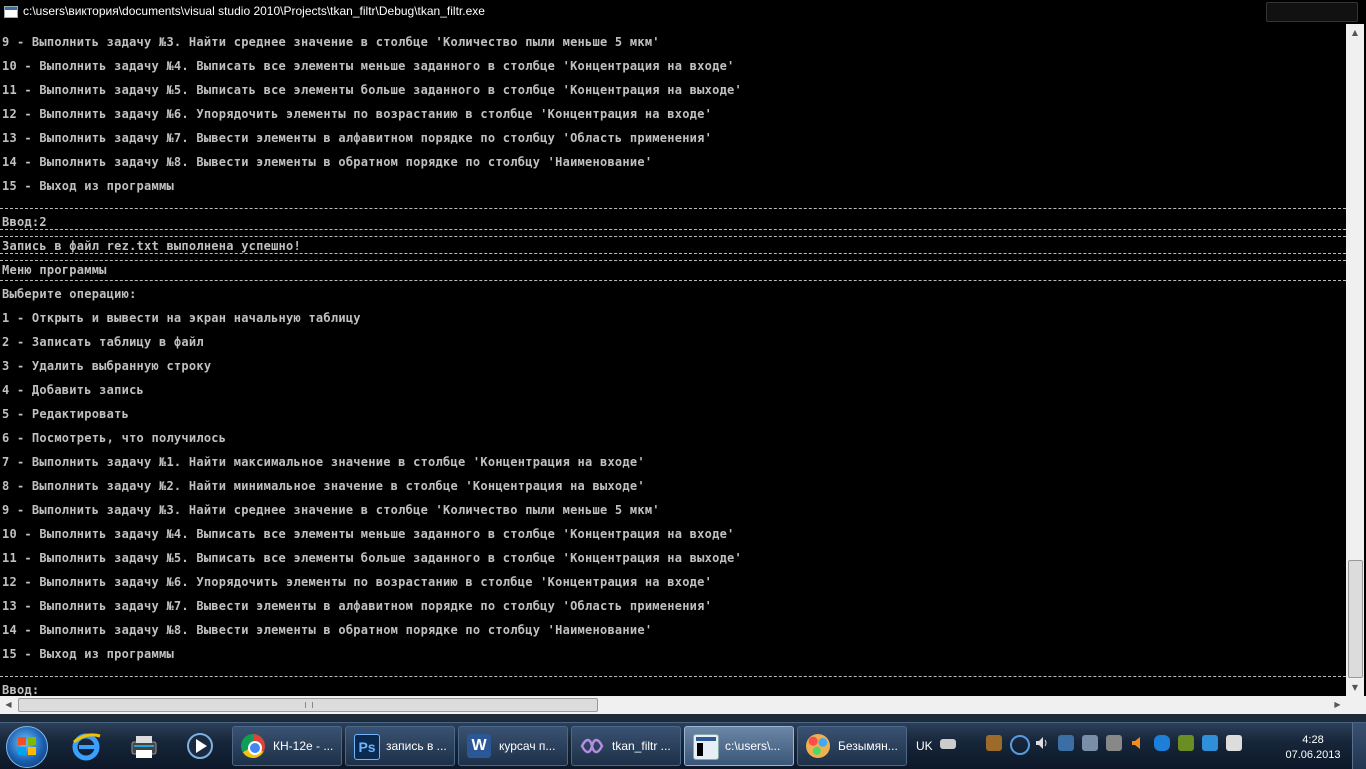 This screenshot has height=769, width=1366. I want to click on scrollbar-corner, so click(1356, 705).